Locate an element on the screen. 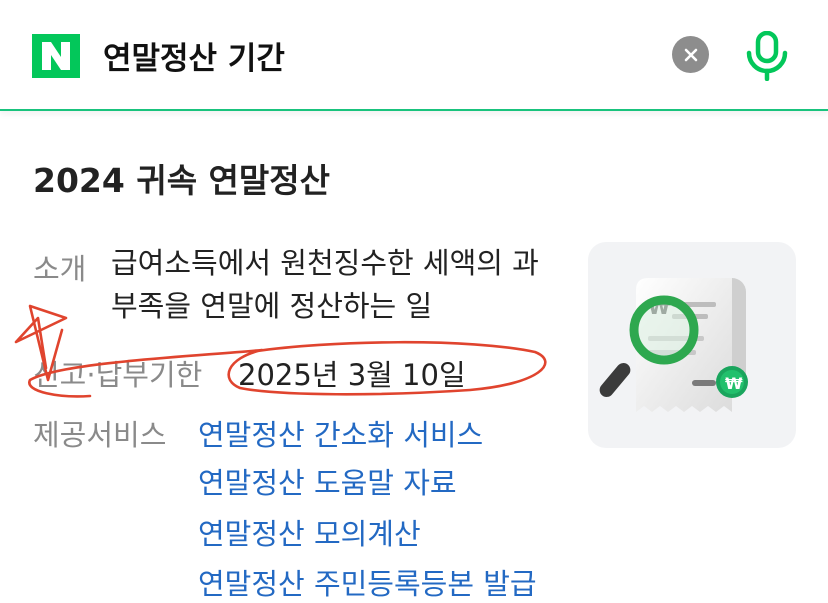 This screenshot has width=828, height=603. services-label: 제공서비스 is located at coordinates (100, 435).